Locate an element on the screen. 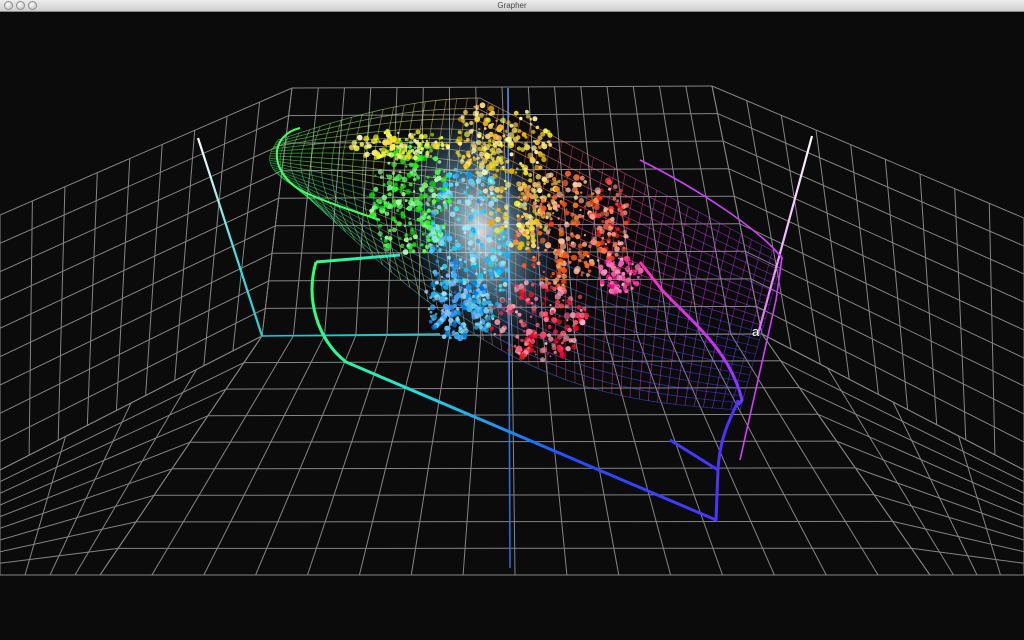 The height and width of the screenshot is (640, 1024). window-titlebar: Grapher is located at coordinates (512, 6).